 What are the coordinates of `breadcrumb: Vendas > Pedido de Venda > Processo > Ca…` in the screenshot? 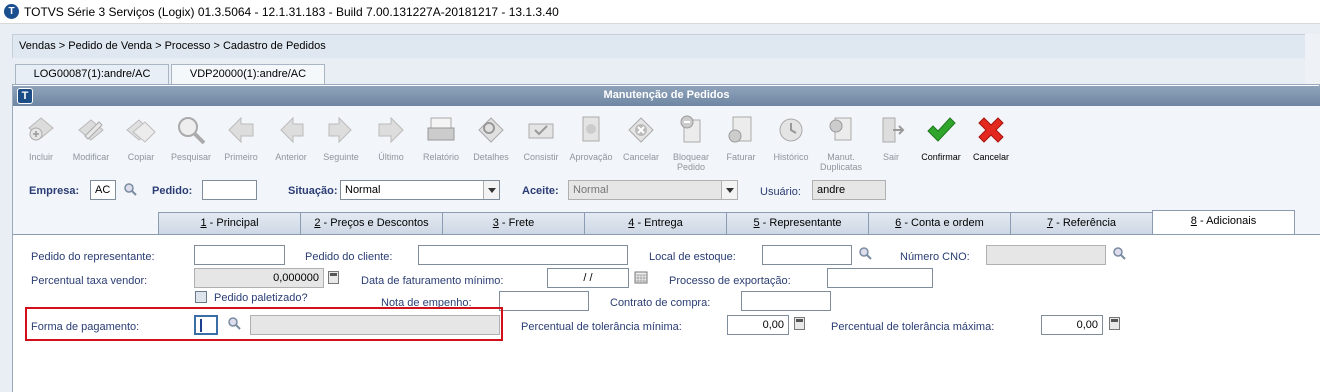 It's located at (666, 46).